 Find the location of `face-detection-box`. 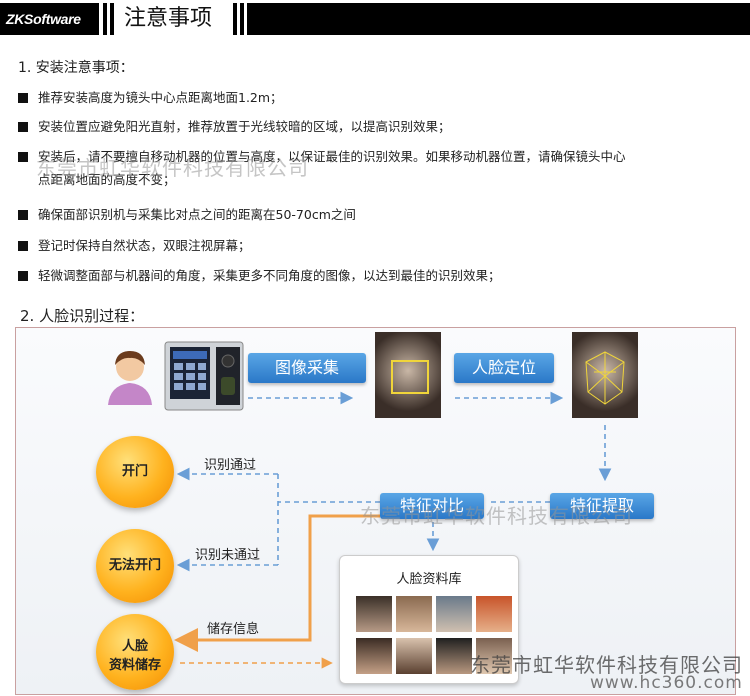

face-detection-box is located at coordinates (410, 377).